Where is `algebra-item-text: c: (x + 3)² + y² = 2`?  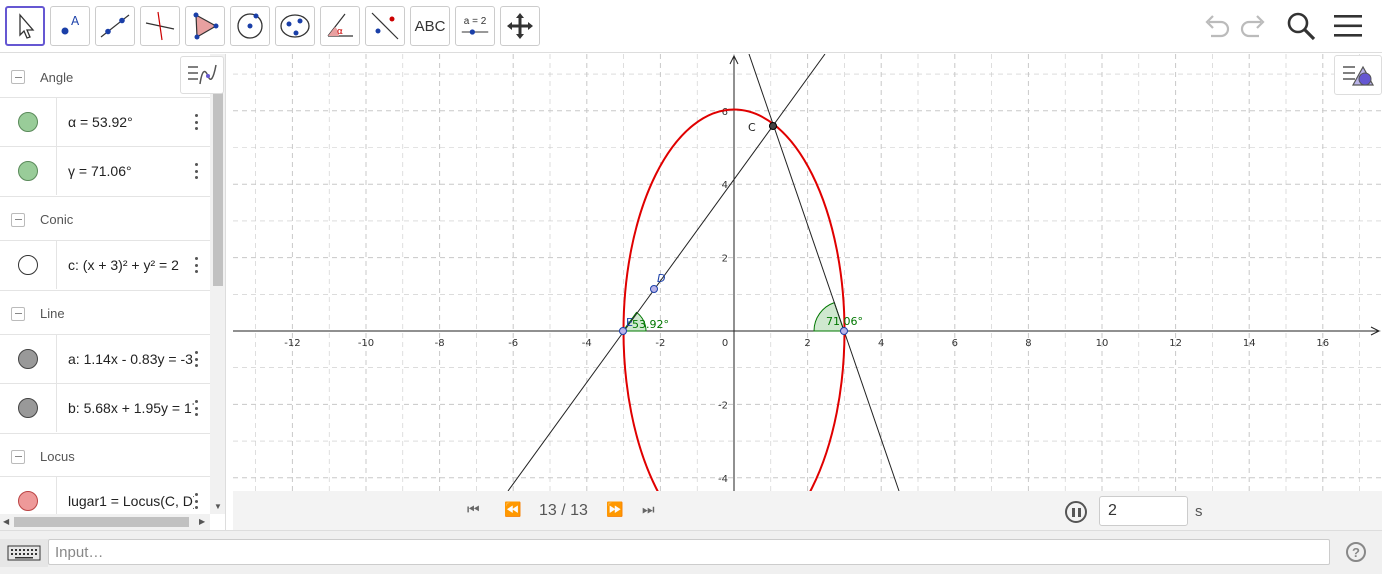 algebra-item-text: c: (x + 3)² + y² = 2 is located at coordinates (131, 265).